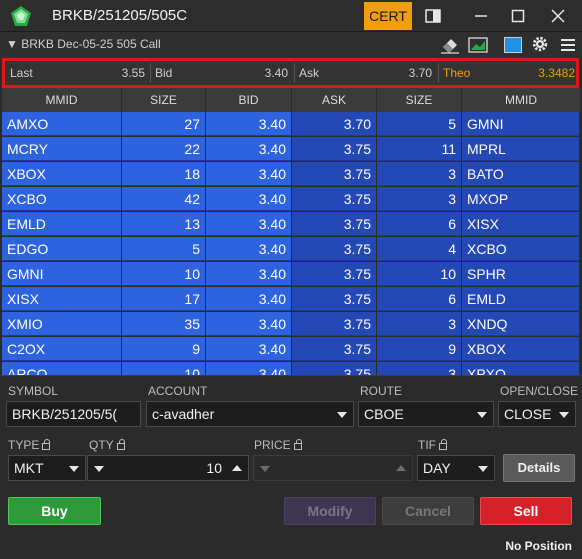 This screenshot has width=582, height=559. What do you see at coordinates (333, 468) in the screenshot?
I see `price-stepper` at bounding box center [333, 468].